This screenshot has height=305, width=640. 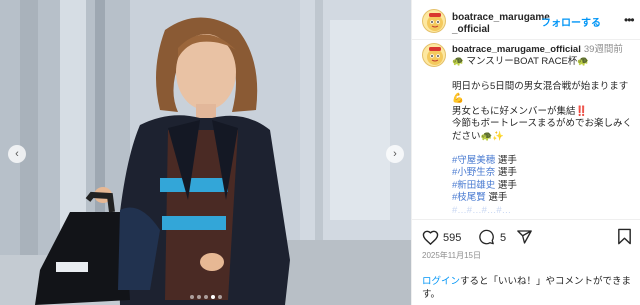 I want to click on caption-line: 男女ともに好メンバーが集結‼️, so click(x=520, y=111).